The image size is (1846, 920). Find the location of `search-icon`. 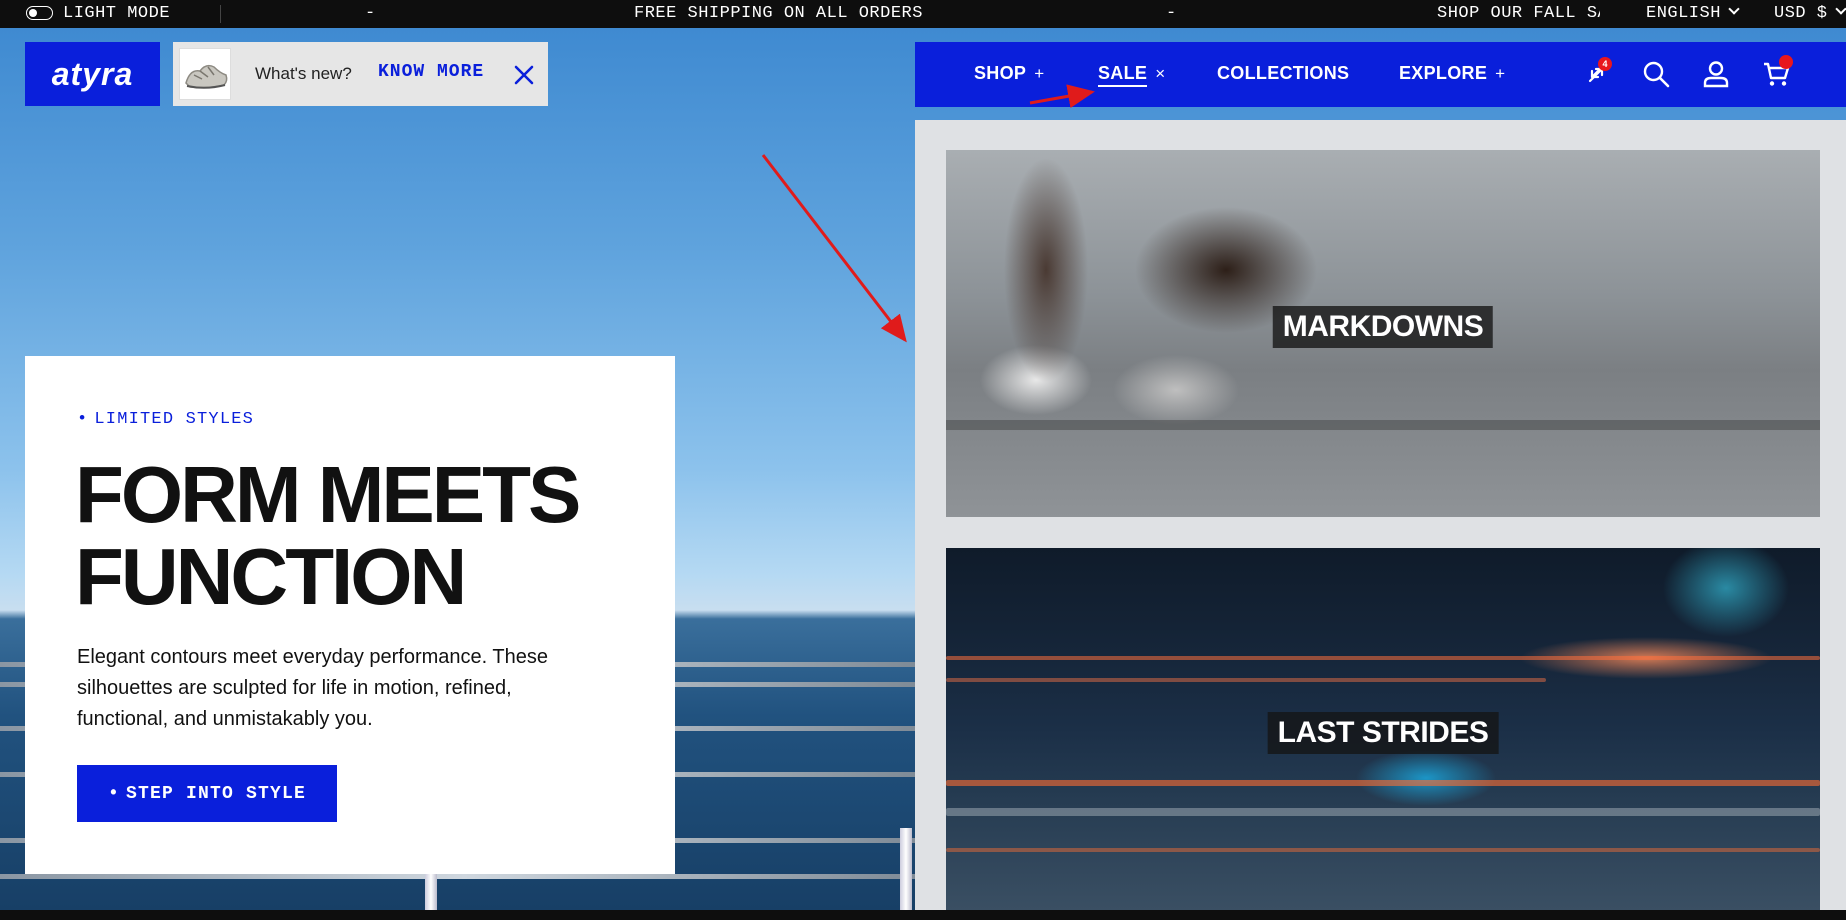

search-icon is located at coordinates (1656, 74).